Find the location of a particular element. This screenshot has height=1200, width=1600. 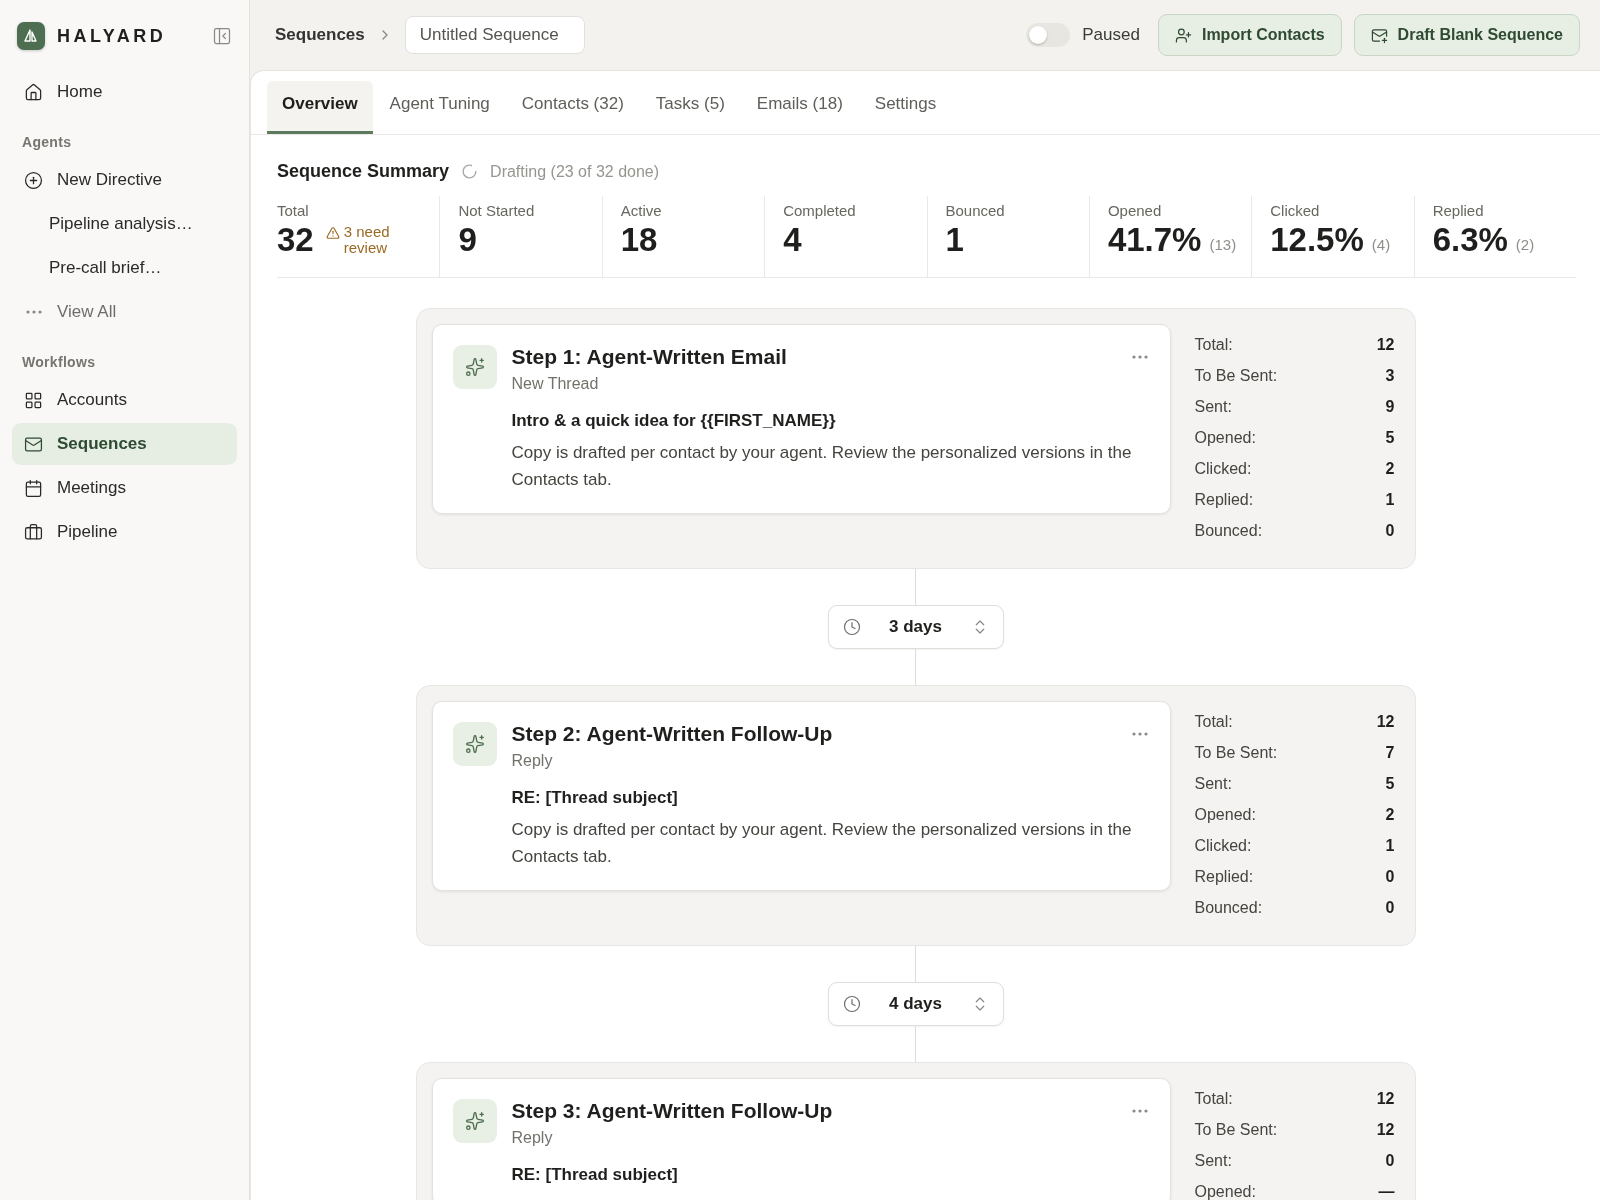

tab: Tasks (5) is located at coordinates (690, 107).